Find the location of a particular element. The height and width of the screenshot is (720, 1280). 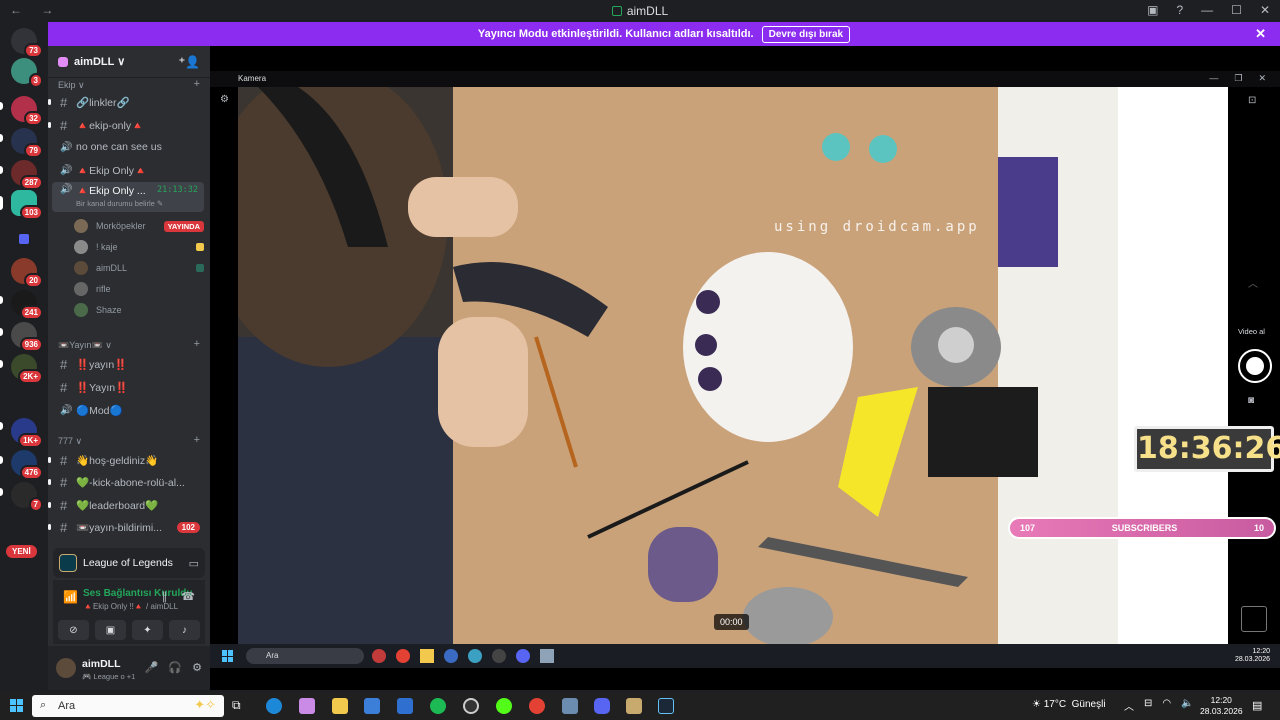

channel-yayin: # ‼️yayın‼️ is located at coordinates (128, 364).